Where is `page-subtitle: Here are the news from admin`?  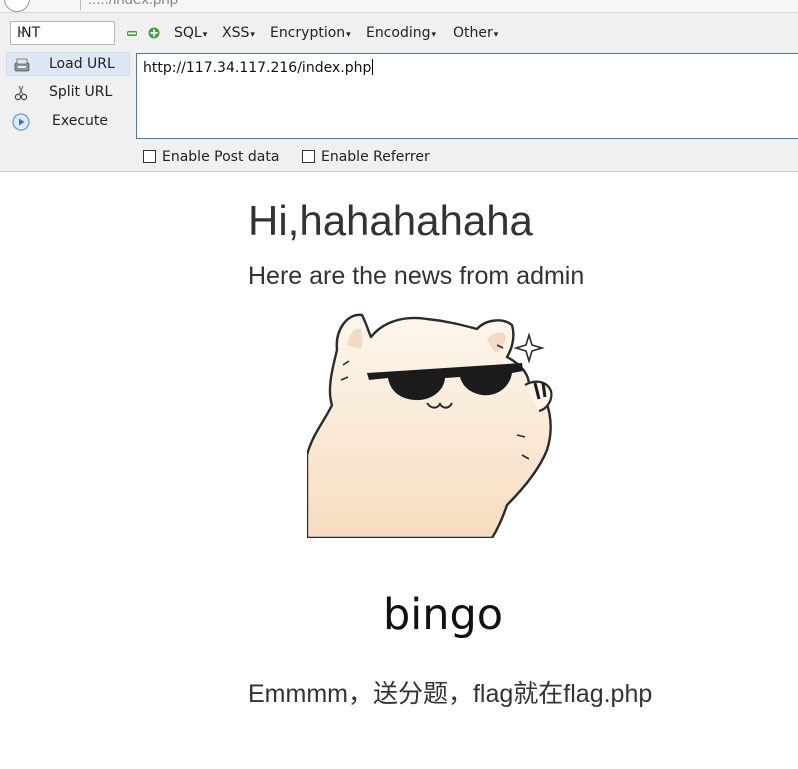
page-subtitle: Here are the news from admin is located at coordinates (416, 276).